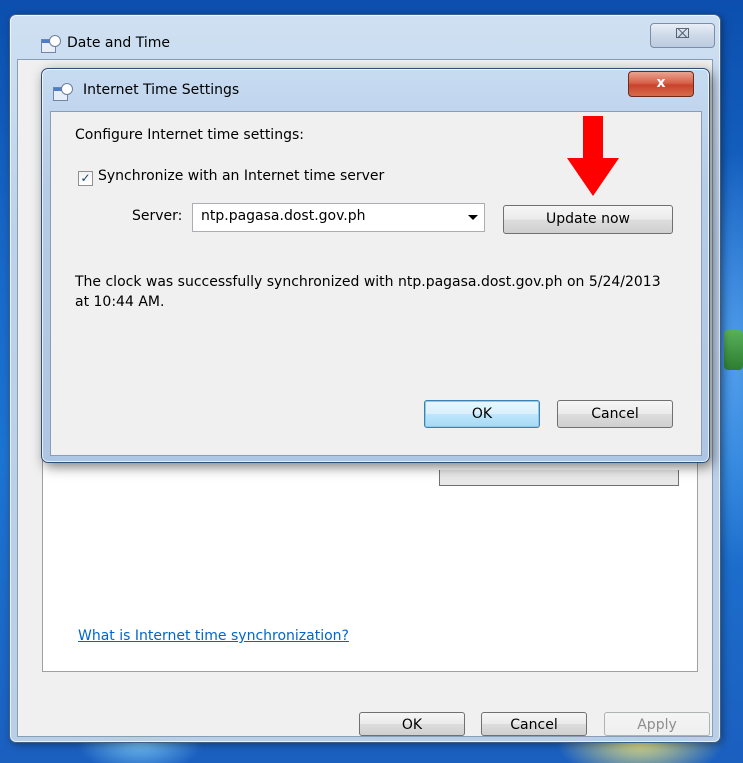 The width and height of the screenshot is (743, 763). I want to click on checkmark-icon: ✓, so click(85, 178).